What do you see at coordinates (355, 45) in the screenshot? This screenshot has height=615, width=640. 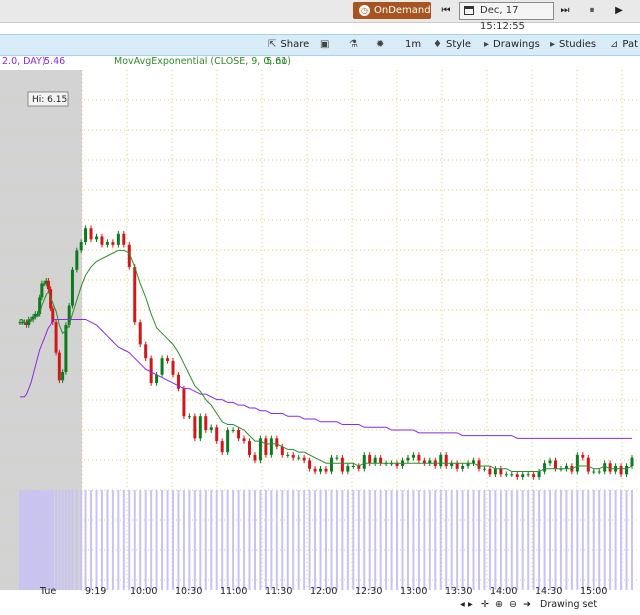 I see `flask-button: ⚗` at bounding box center [355, 45].